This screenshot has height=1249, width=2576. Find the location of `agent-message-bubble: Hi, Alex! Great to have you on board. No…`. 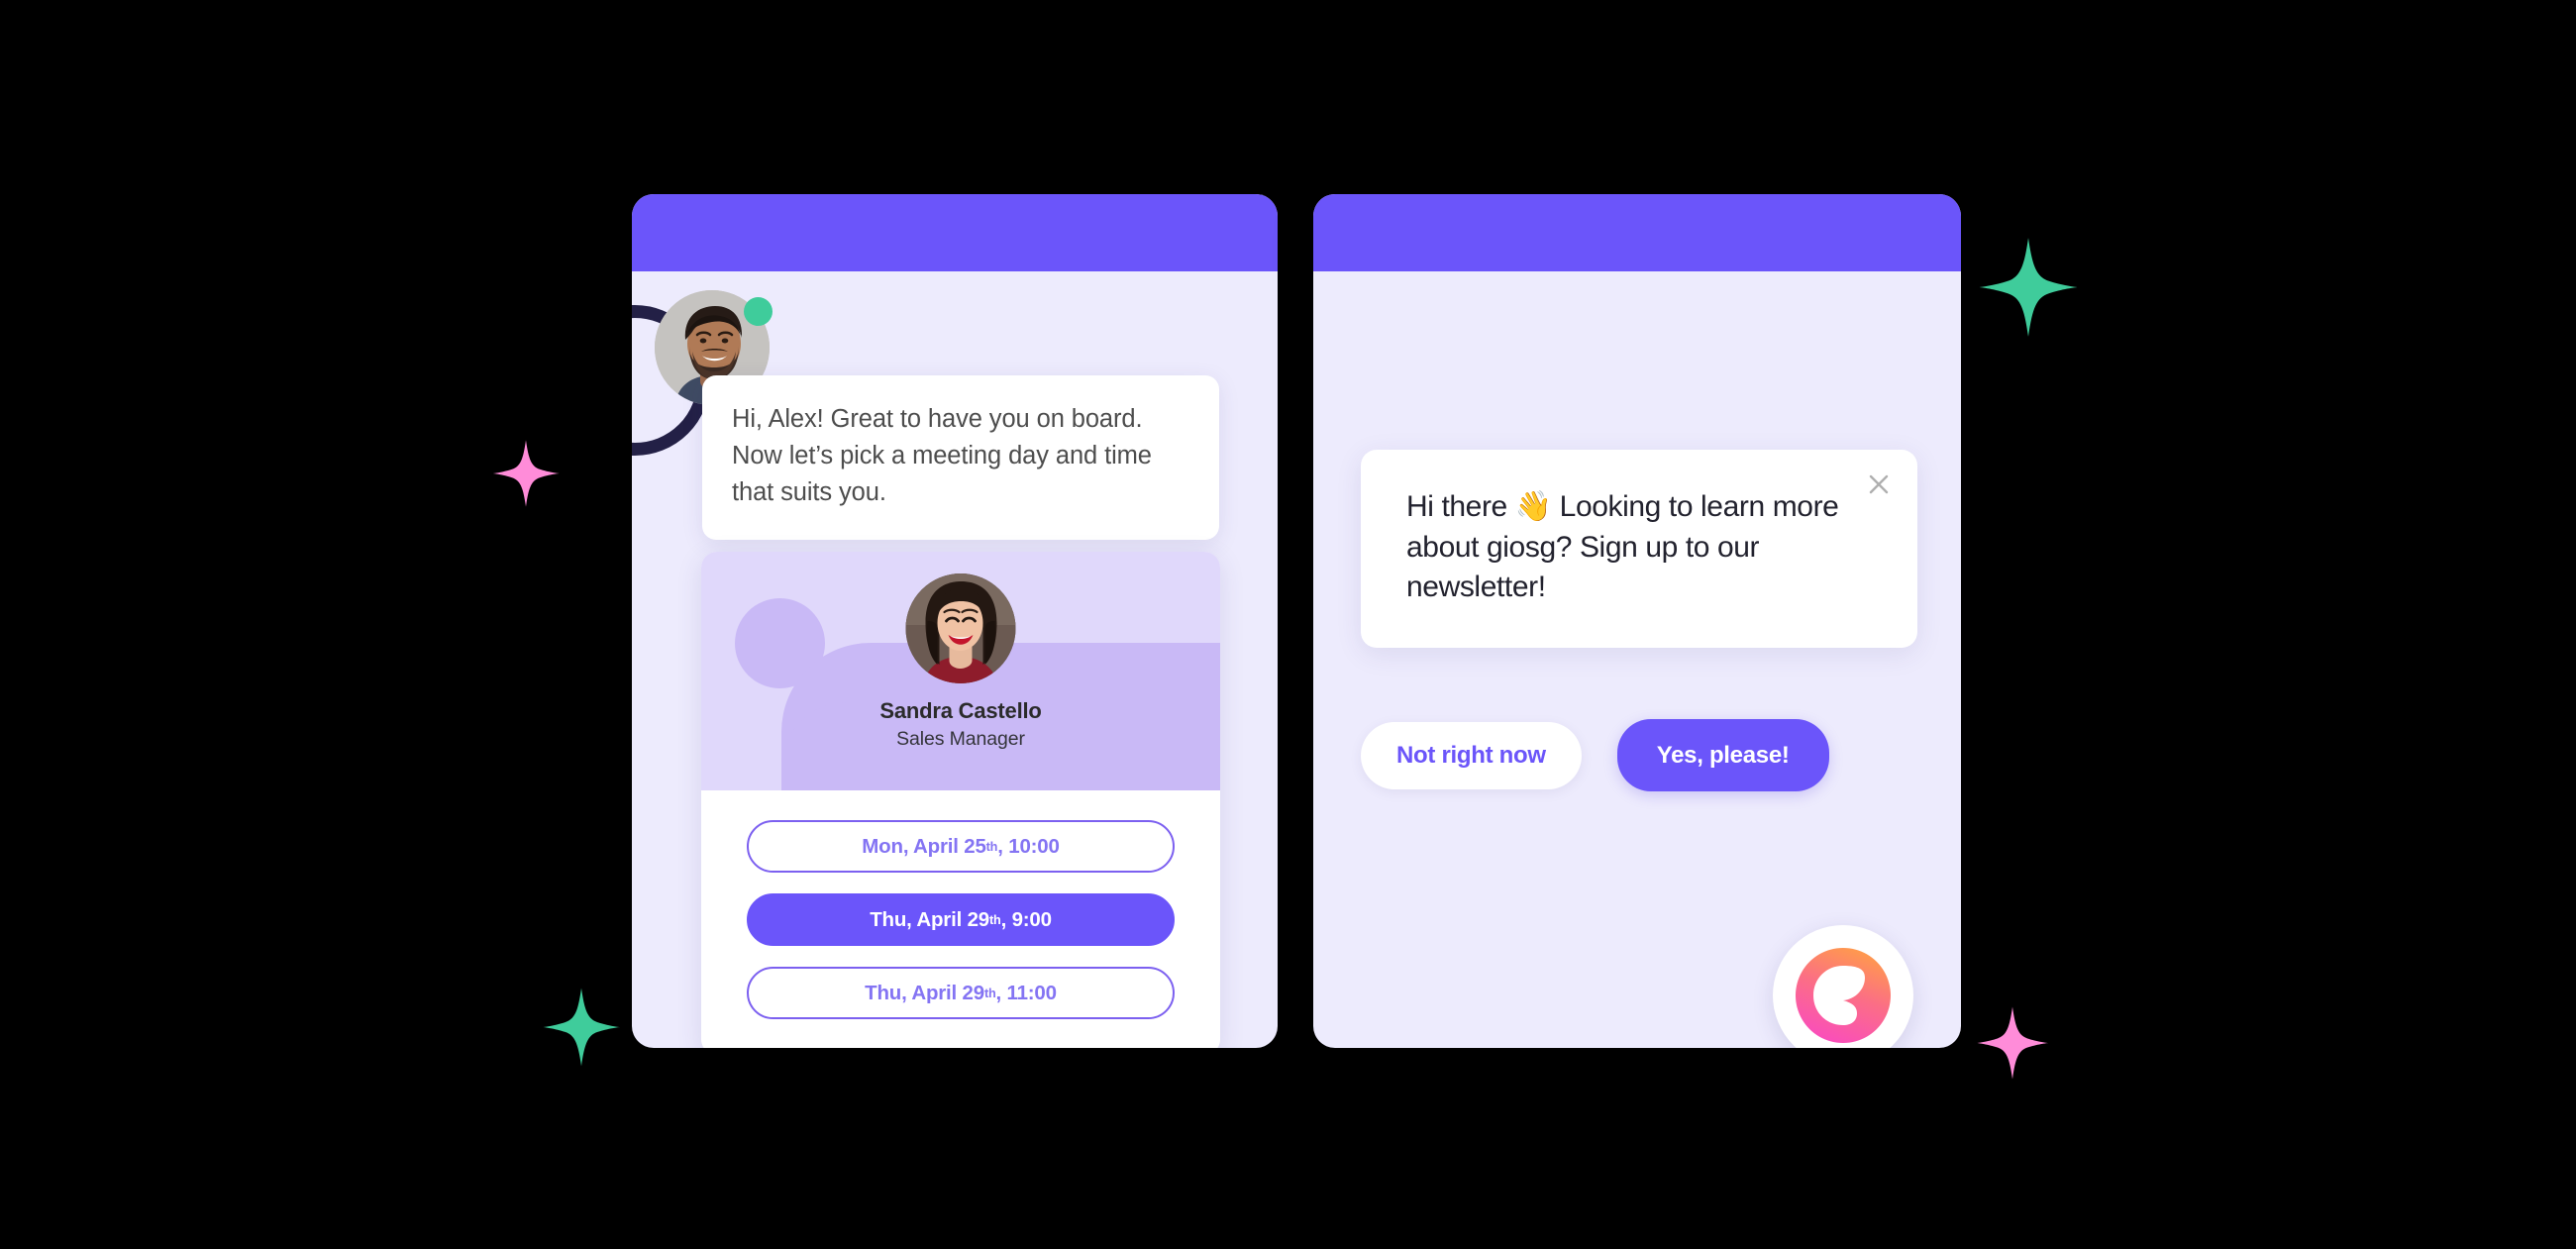

agent-message-bubble: Hi, Alex! Great to have you on board. No… is located at coordinates (960, 457).